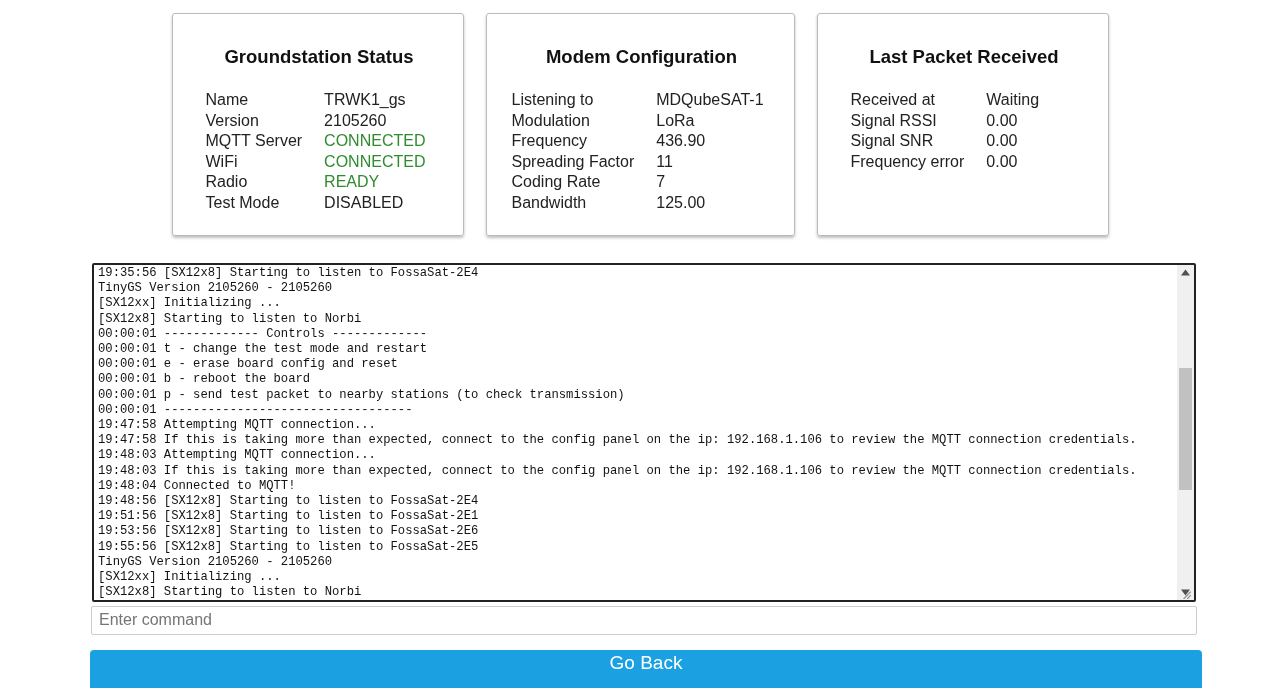 Image resolution: width=1280 pixels, height=688 pixels. What do you see at coordinates (893, 100) in the screenshot?
I see `field-label: Received at` at bounding box center [893, 100].